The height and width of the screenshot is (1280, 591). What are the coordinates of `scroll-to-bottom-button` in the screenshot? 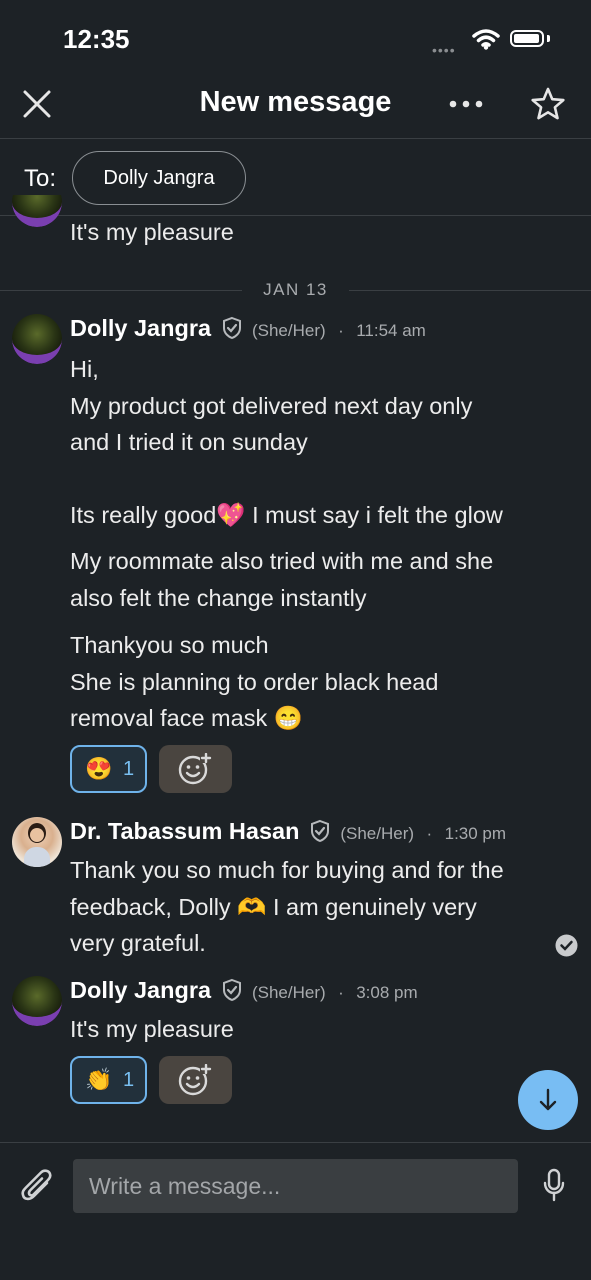 It's located at (548, 1100).